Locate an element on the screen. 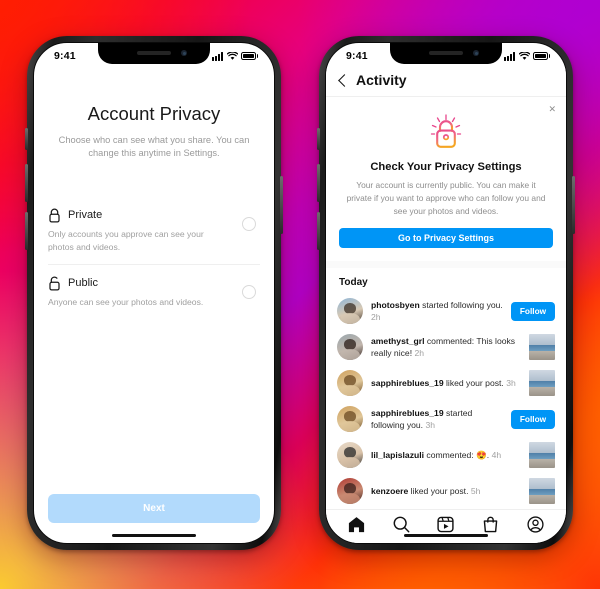  lock-sparkle-icon is located at coordinates (446, 131).